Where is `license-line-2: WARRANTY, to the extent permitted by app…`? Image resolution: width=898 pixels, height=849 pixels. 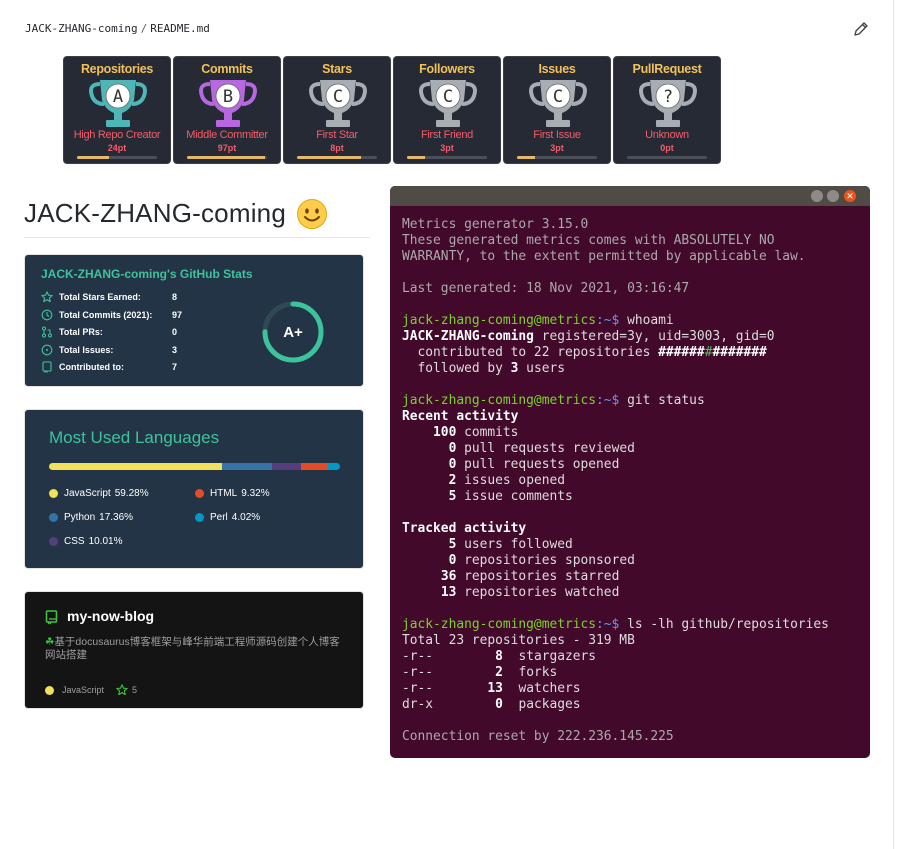 license-line-2: WARRANTY, to the extent permitted by app… is located at coordinates (604, 256).